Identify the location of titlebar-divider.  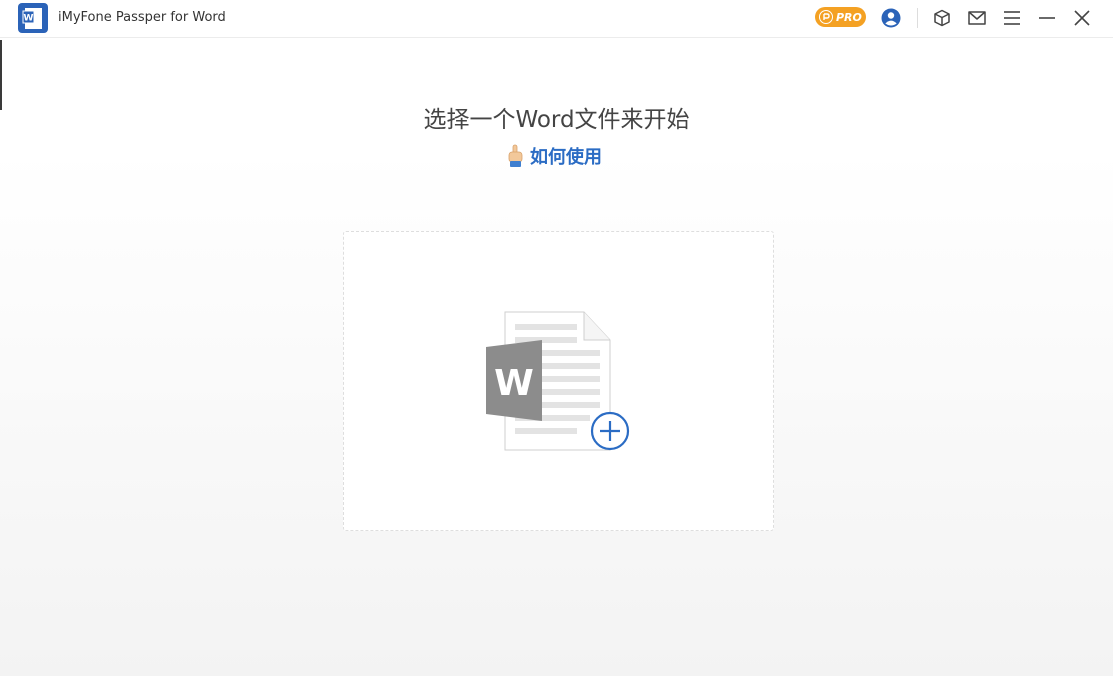
(917, 18).